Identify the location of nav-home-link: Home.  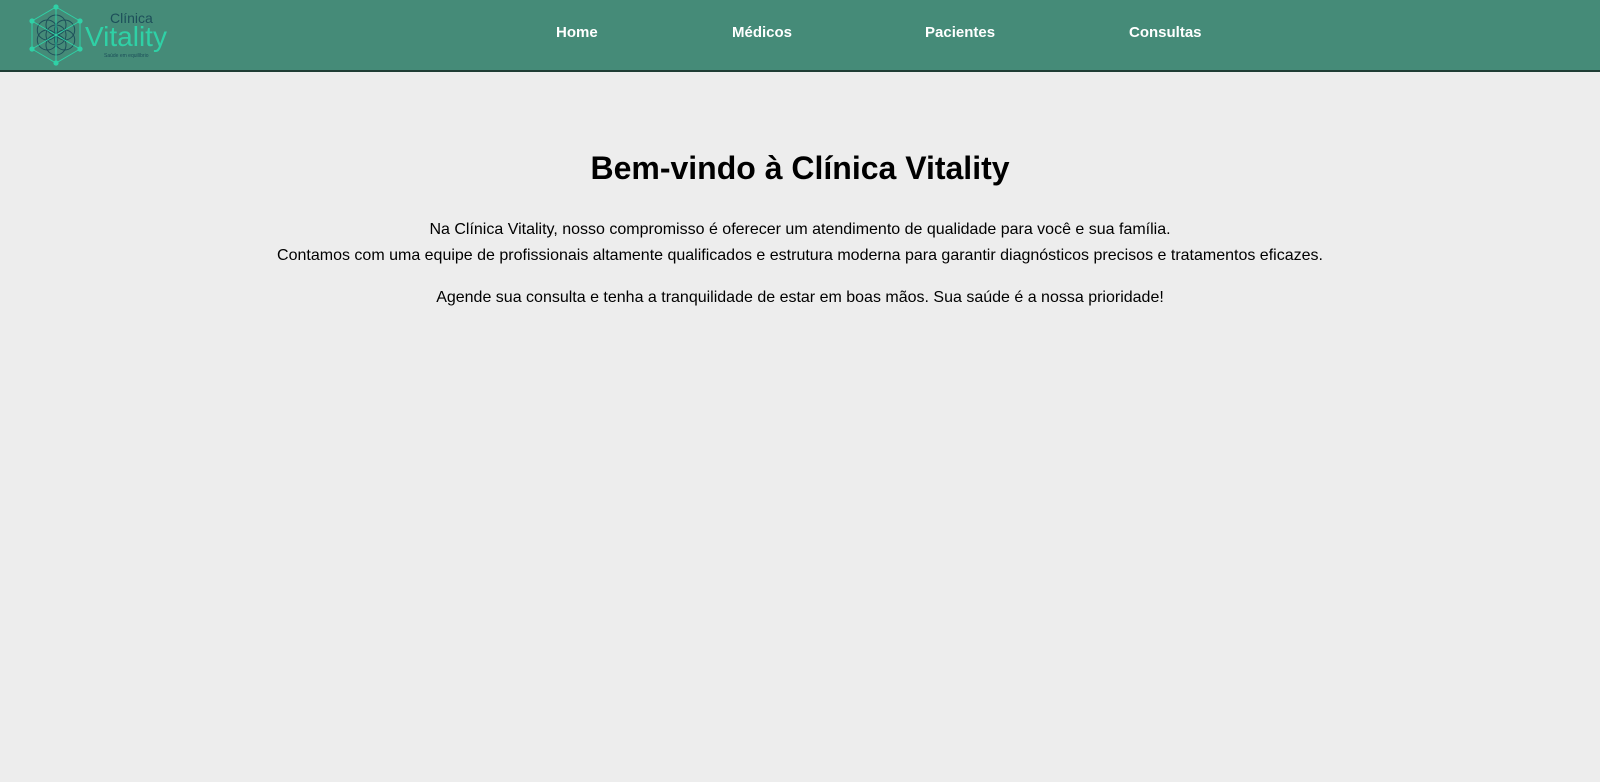
(577, 32).